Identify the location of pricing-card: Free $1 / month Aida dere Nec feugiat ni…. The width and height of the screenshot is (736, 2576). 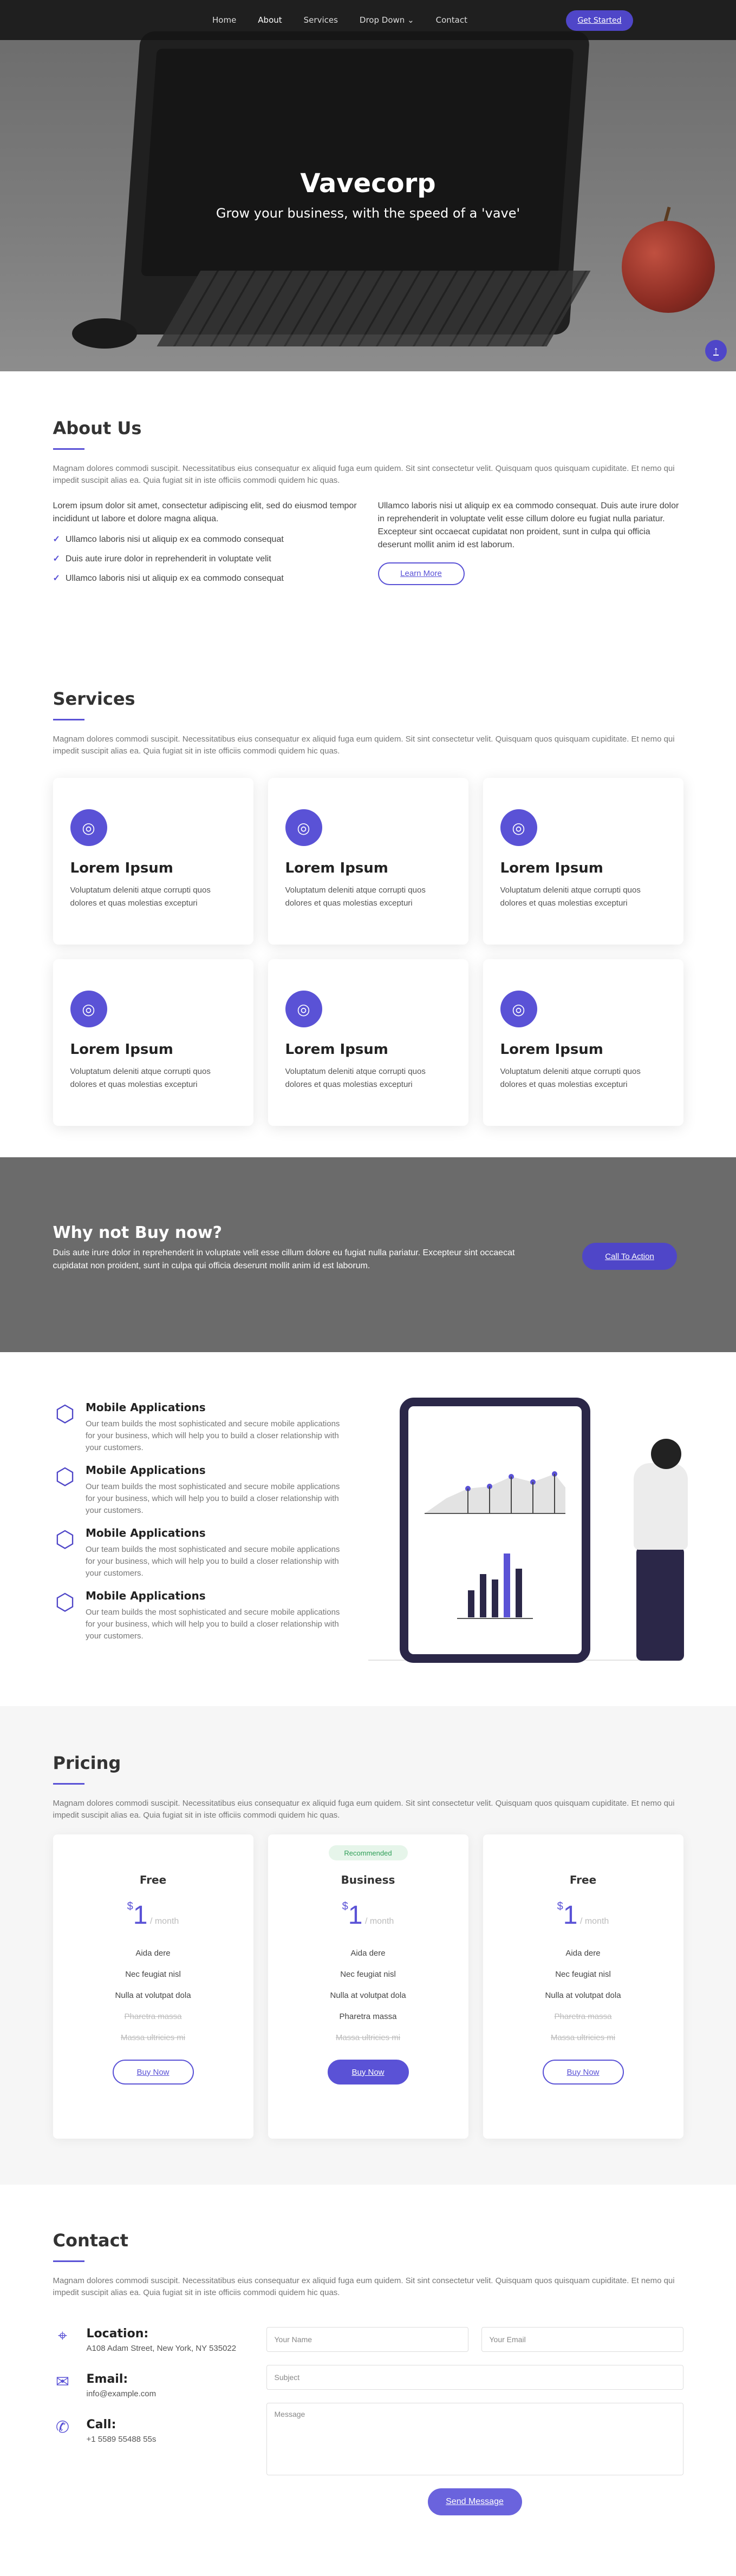
(153, 1987).